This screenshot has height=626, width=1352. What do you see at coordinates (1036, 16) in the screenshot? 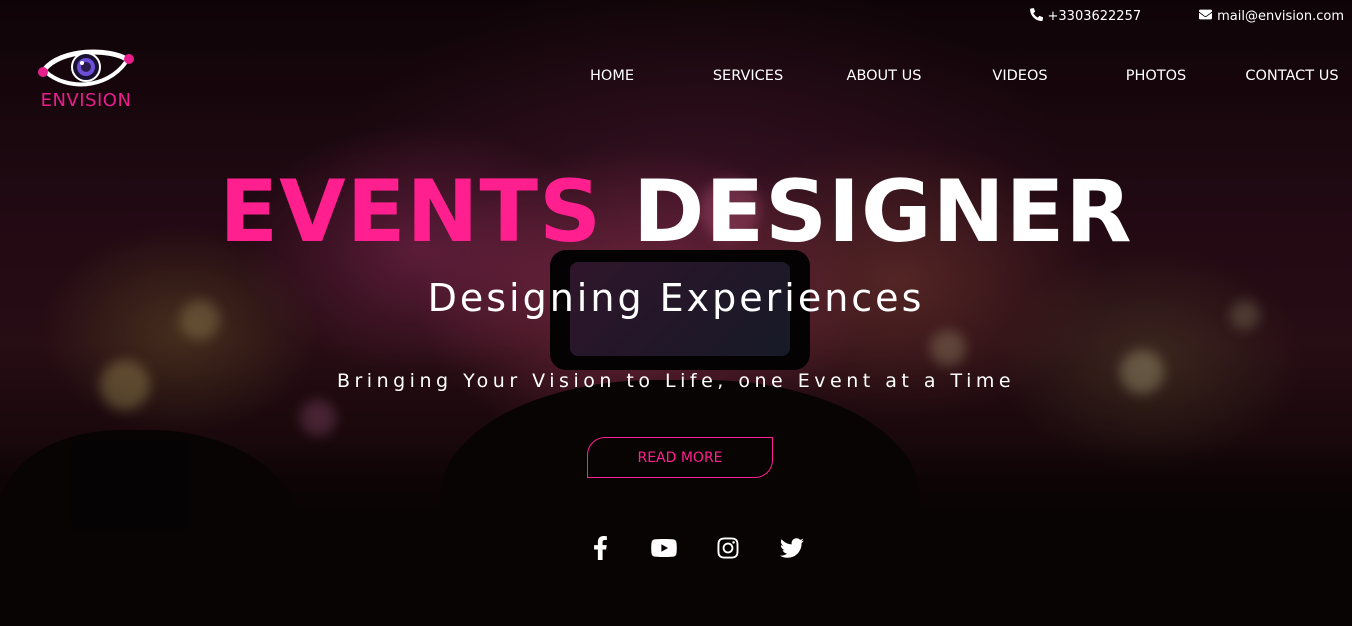
I see `phone-icon` at bounding box center [1036, 16].